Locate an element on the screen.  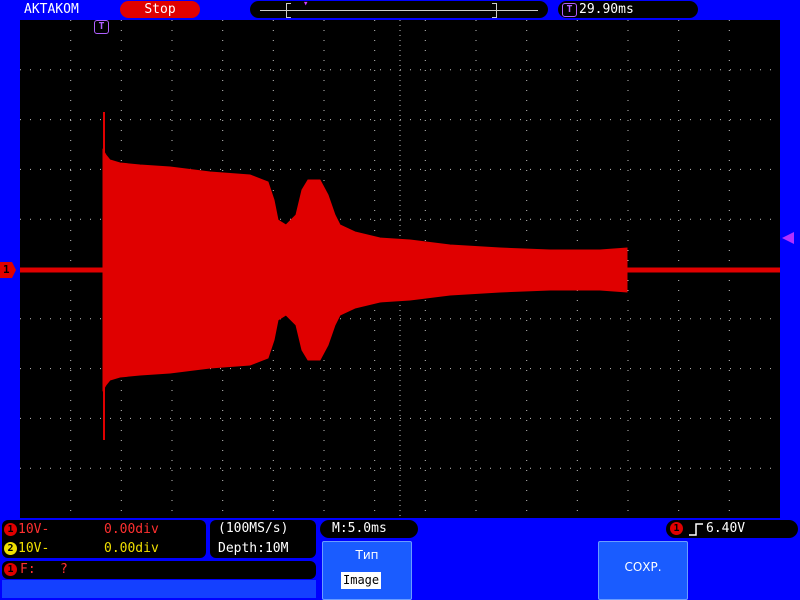
frequency-panel: 1 F: ? is located at coordinates (159, 570).